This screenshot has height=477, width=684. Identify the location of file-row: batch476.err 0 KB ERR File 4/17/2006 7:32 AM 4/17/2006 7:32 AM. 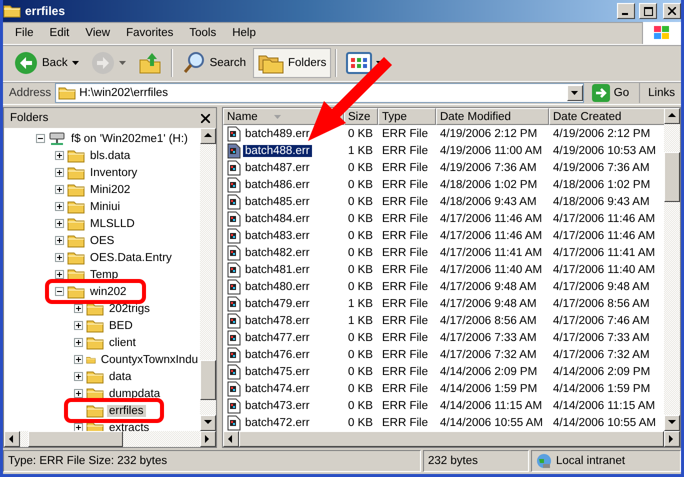
(443, 354).